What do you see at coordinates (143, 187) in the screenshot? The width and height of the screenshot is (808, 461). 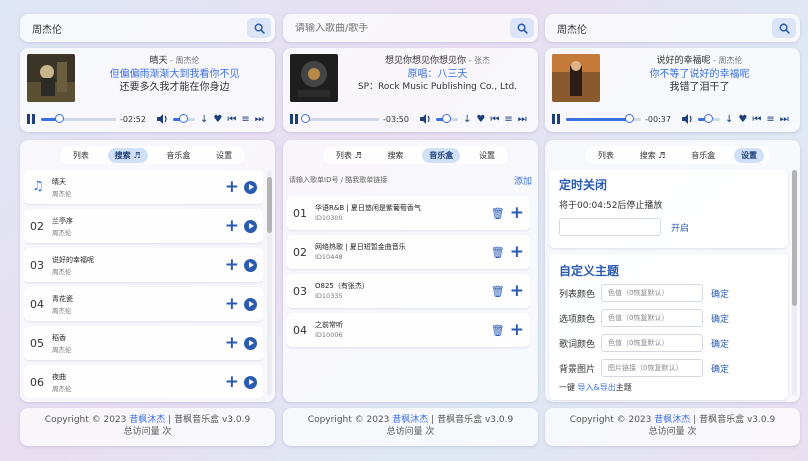 I see `list-item: ♫ 晴天 周杰伦 +` at bounding box center [143, 187].